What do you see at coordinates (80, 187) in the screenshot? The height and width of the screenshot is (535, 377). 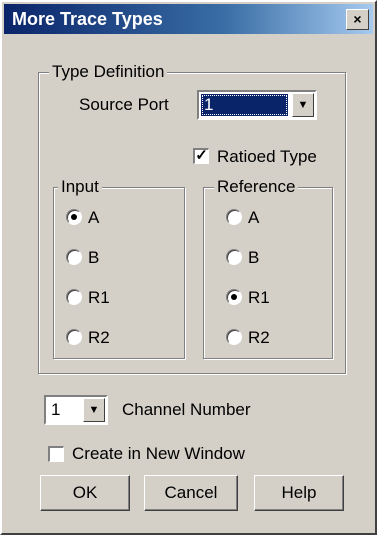 I see `input-legend: Input` at bounding box center [80, 187].